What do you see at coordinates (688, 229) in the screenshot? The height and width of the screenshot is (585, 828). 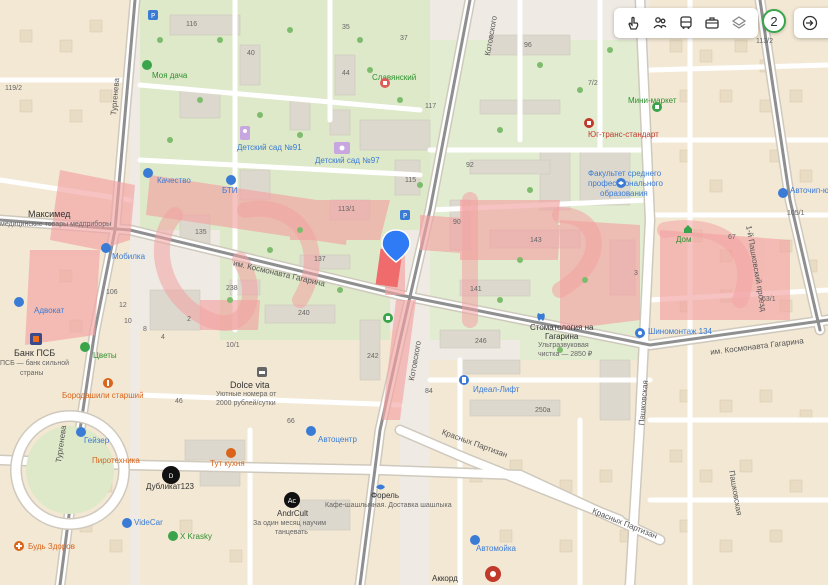 I see `home-icon` at bounding box center [688, 229].